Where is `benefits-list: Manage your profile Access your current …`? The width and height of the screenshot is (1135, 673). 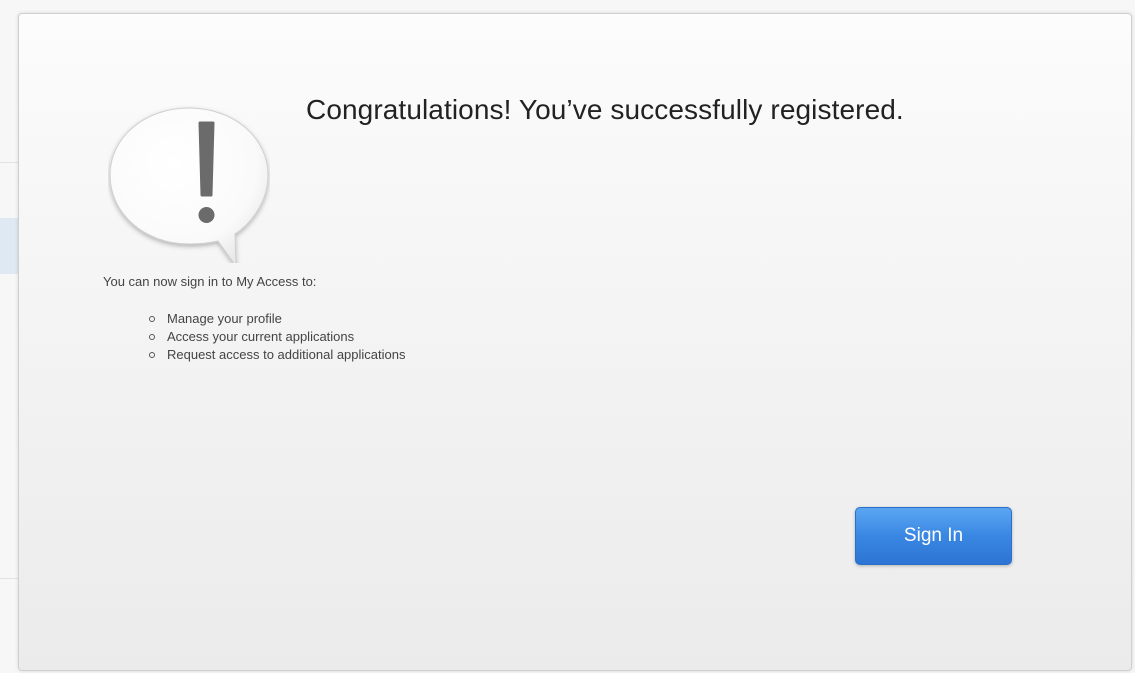 benefits-list: Manage your profile Access your current … is located at coordinates (275, 337).